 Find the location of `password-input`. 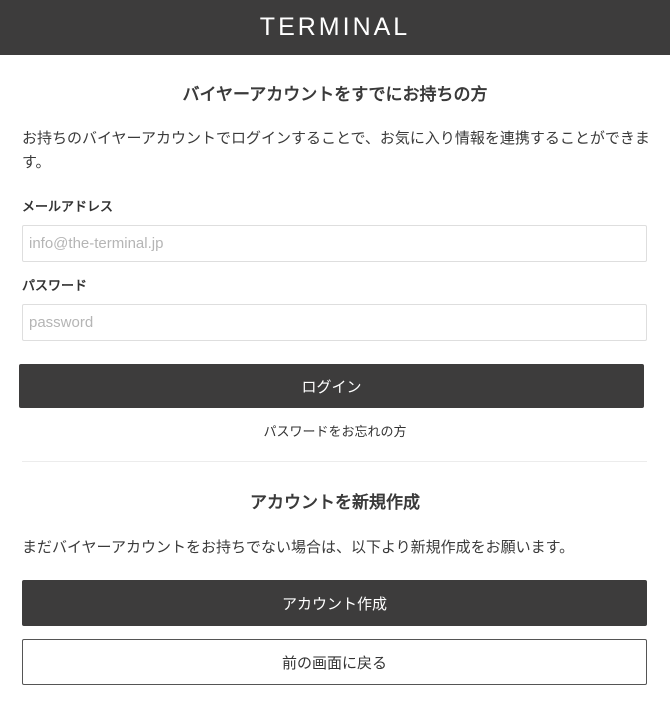

password-input is located at coordinates (334, 322).